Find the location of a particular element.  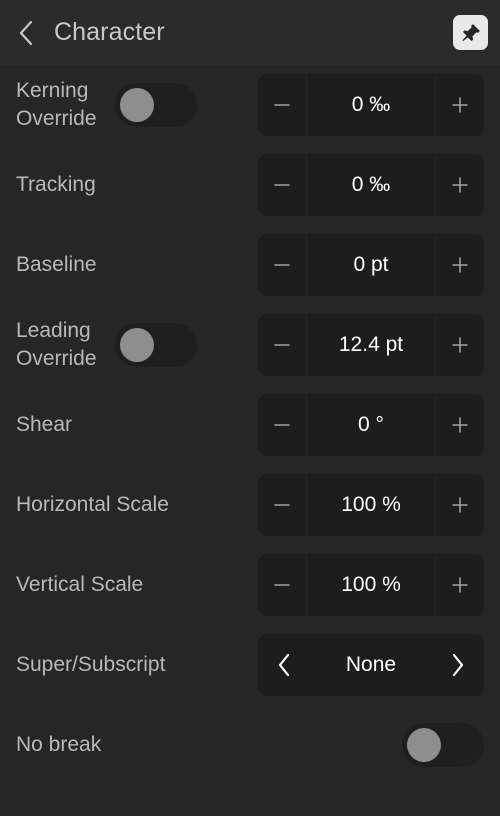

row-label-super-subscript: Super/Subscript is located at coordinates (91, 664).